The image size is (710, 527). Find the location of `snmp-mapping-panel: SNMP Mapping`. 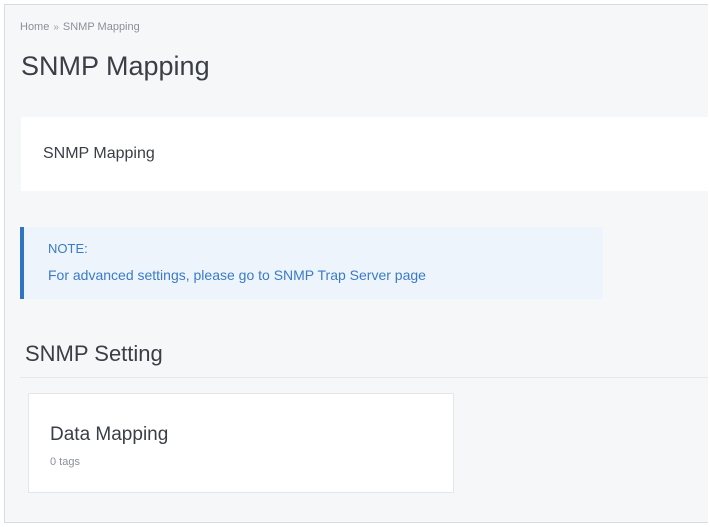

snmp-mapping-panel: SNMP Mapping is located at coordinates (364, 154).